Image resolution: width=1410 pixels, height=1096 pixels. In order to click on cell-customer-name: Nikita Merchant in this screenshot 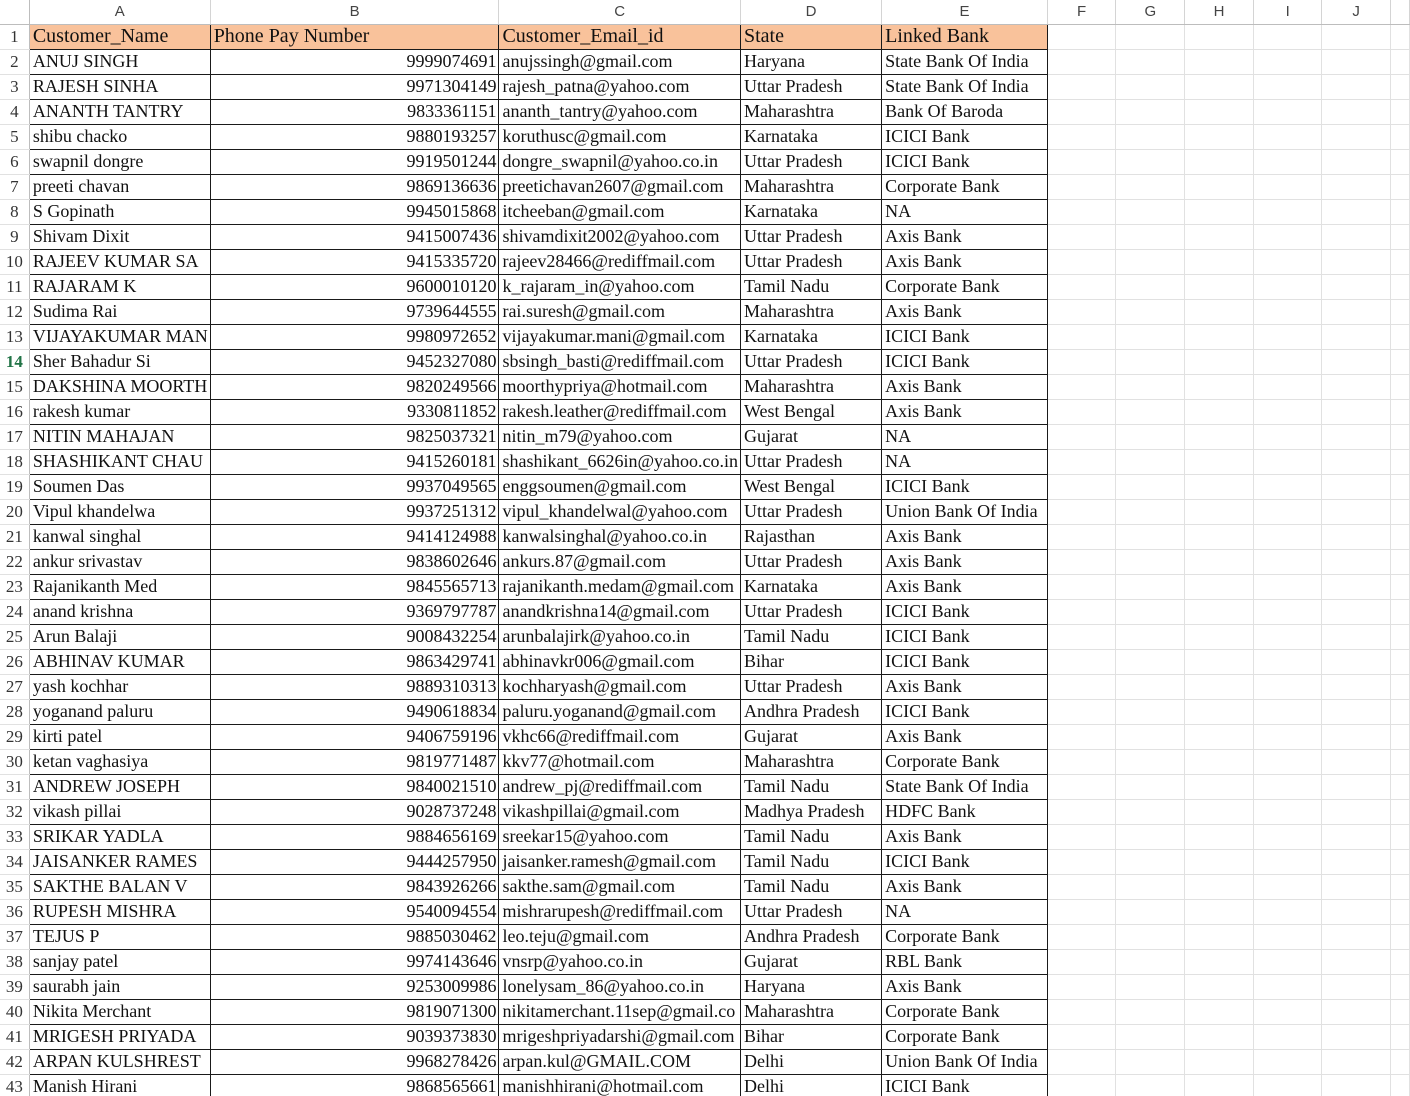, I will do `click(119, 1012)`.